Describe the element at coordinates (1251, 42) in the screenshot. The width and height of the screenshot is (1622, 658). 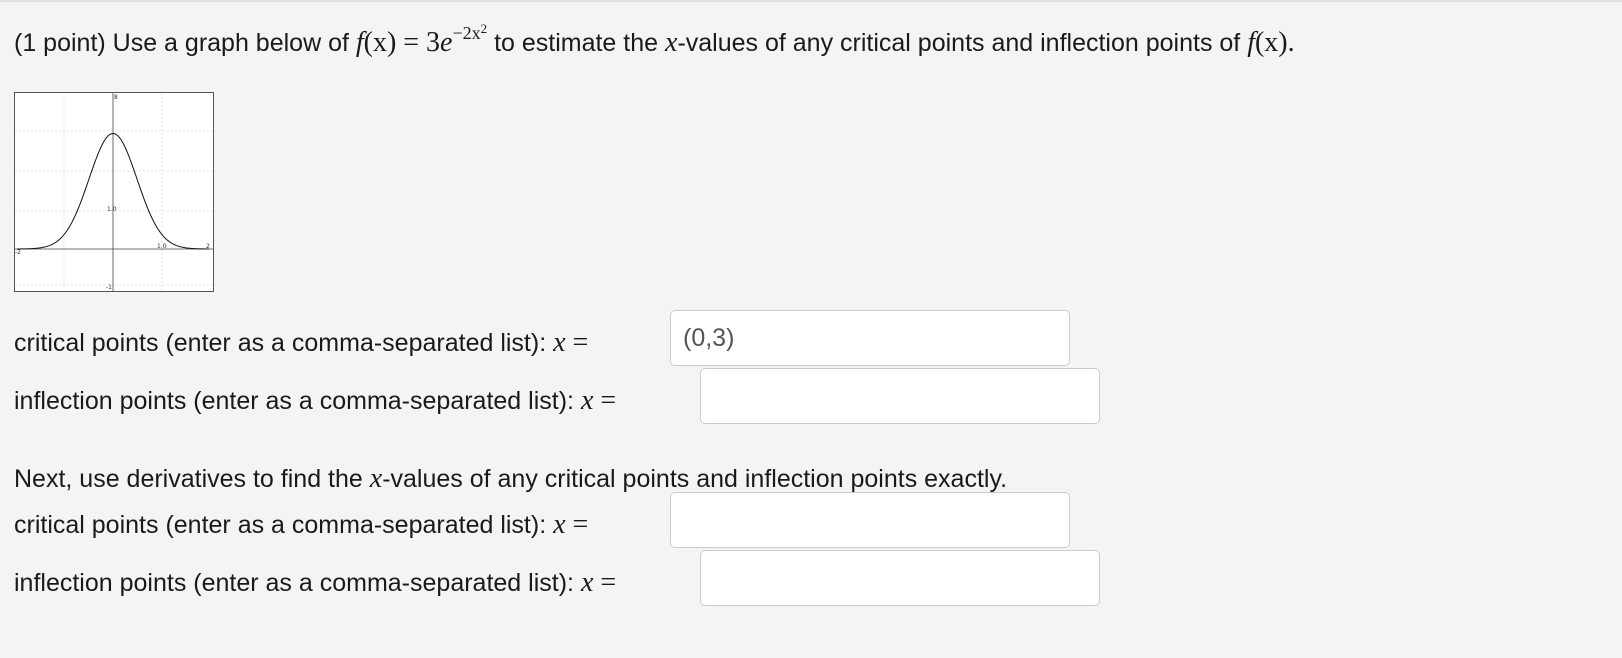
I see `end-func-name: f` at that location.